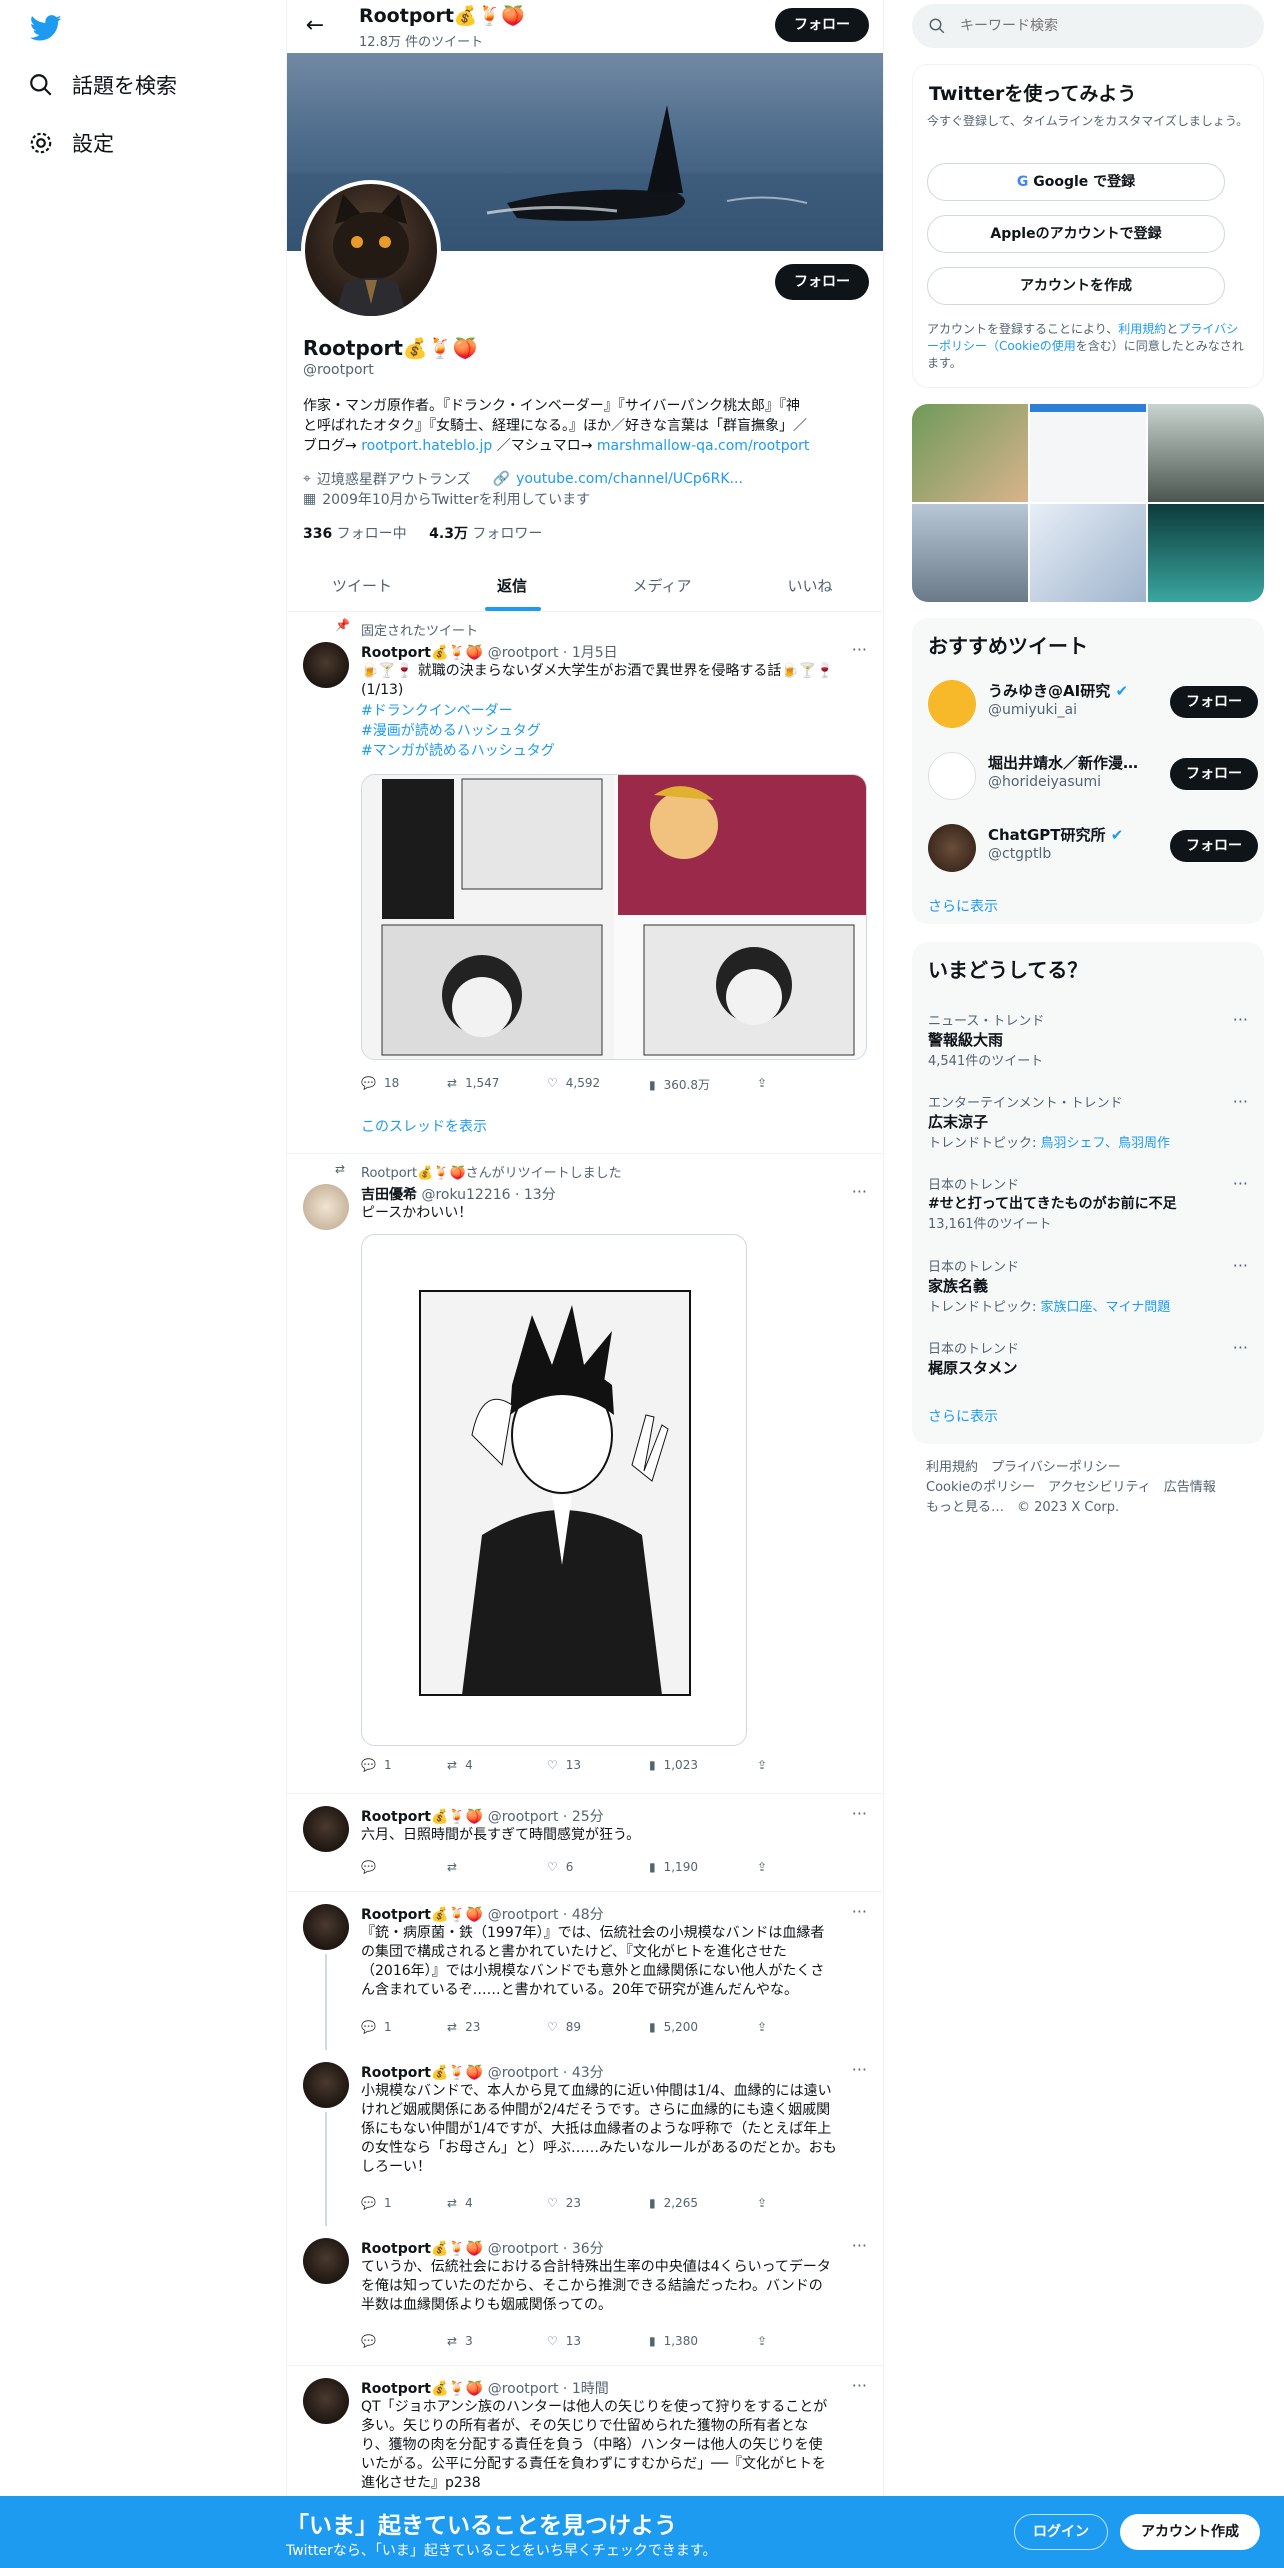 This screenshot has width=1284, height=2568. I want to click on views-button: ▮ 1,380, so click(673, 2341).